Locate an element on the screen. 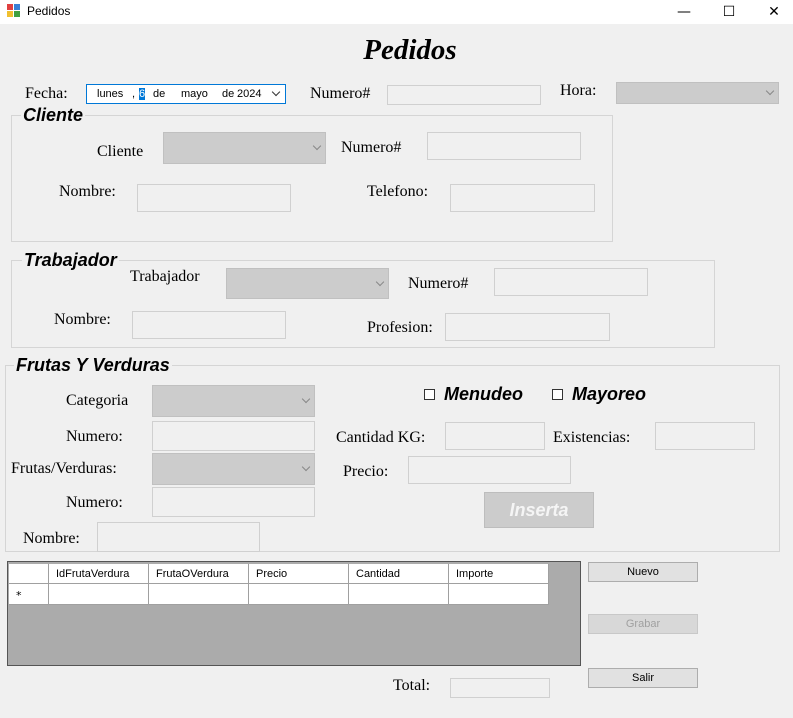 The height and width of the screenshot is (718, 793). grid-corner-header is located at coordinates (29, 574).